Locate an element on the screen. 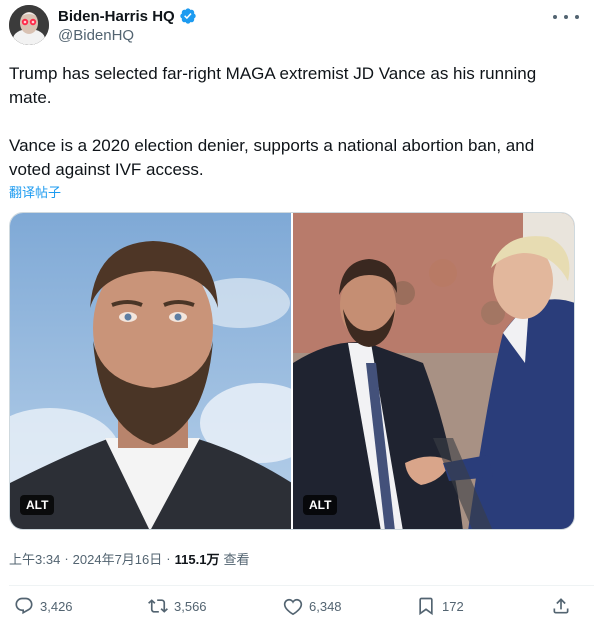 This screenshot has width=603, height=624. bookmark-count: 172 is located at coordinates (453, 606).